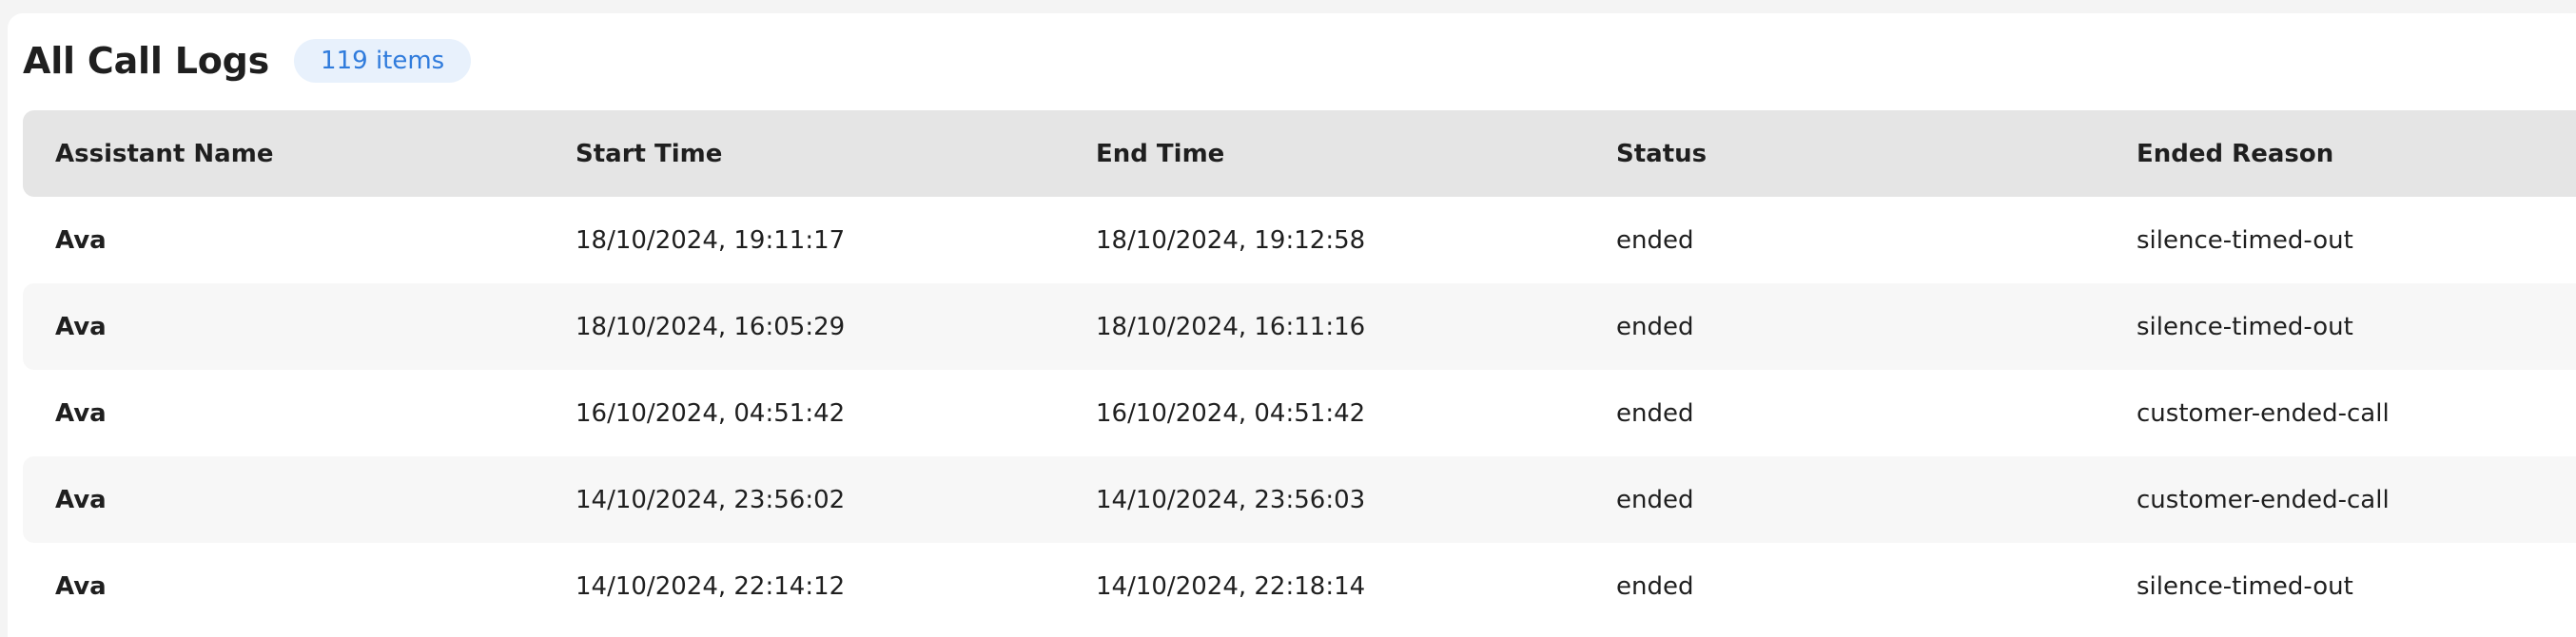 This screenshot has height=637, width=2576. I want to click on cell-start-time: 14/10/2024, 22:14:12, so click(711, 586).